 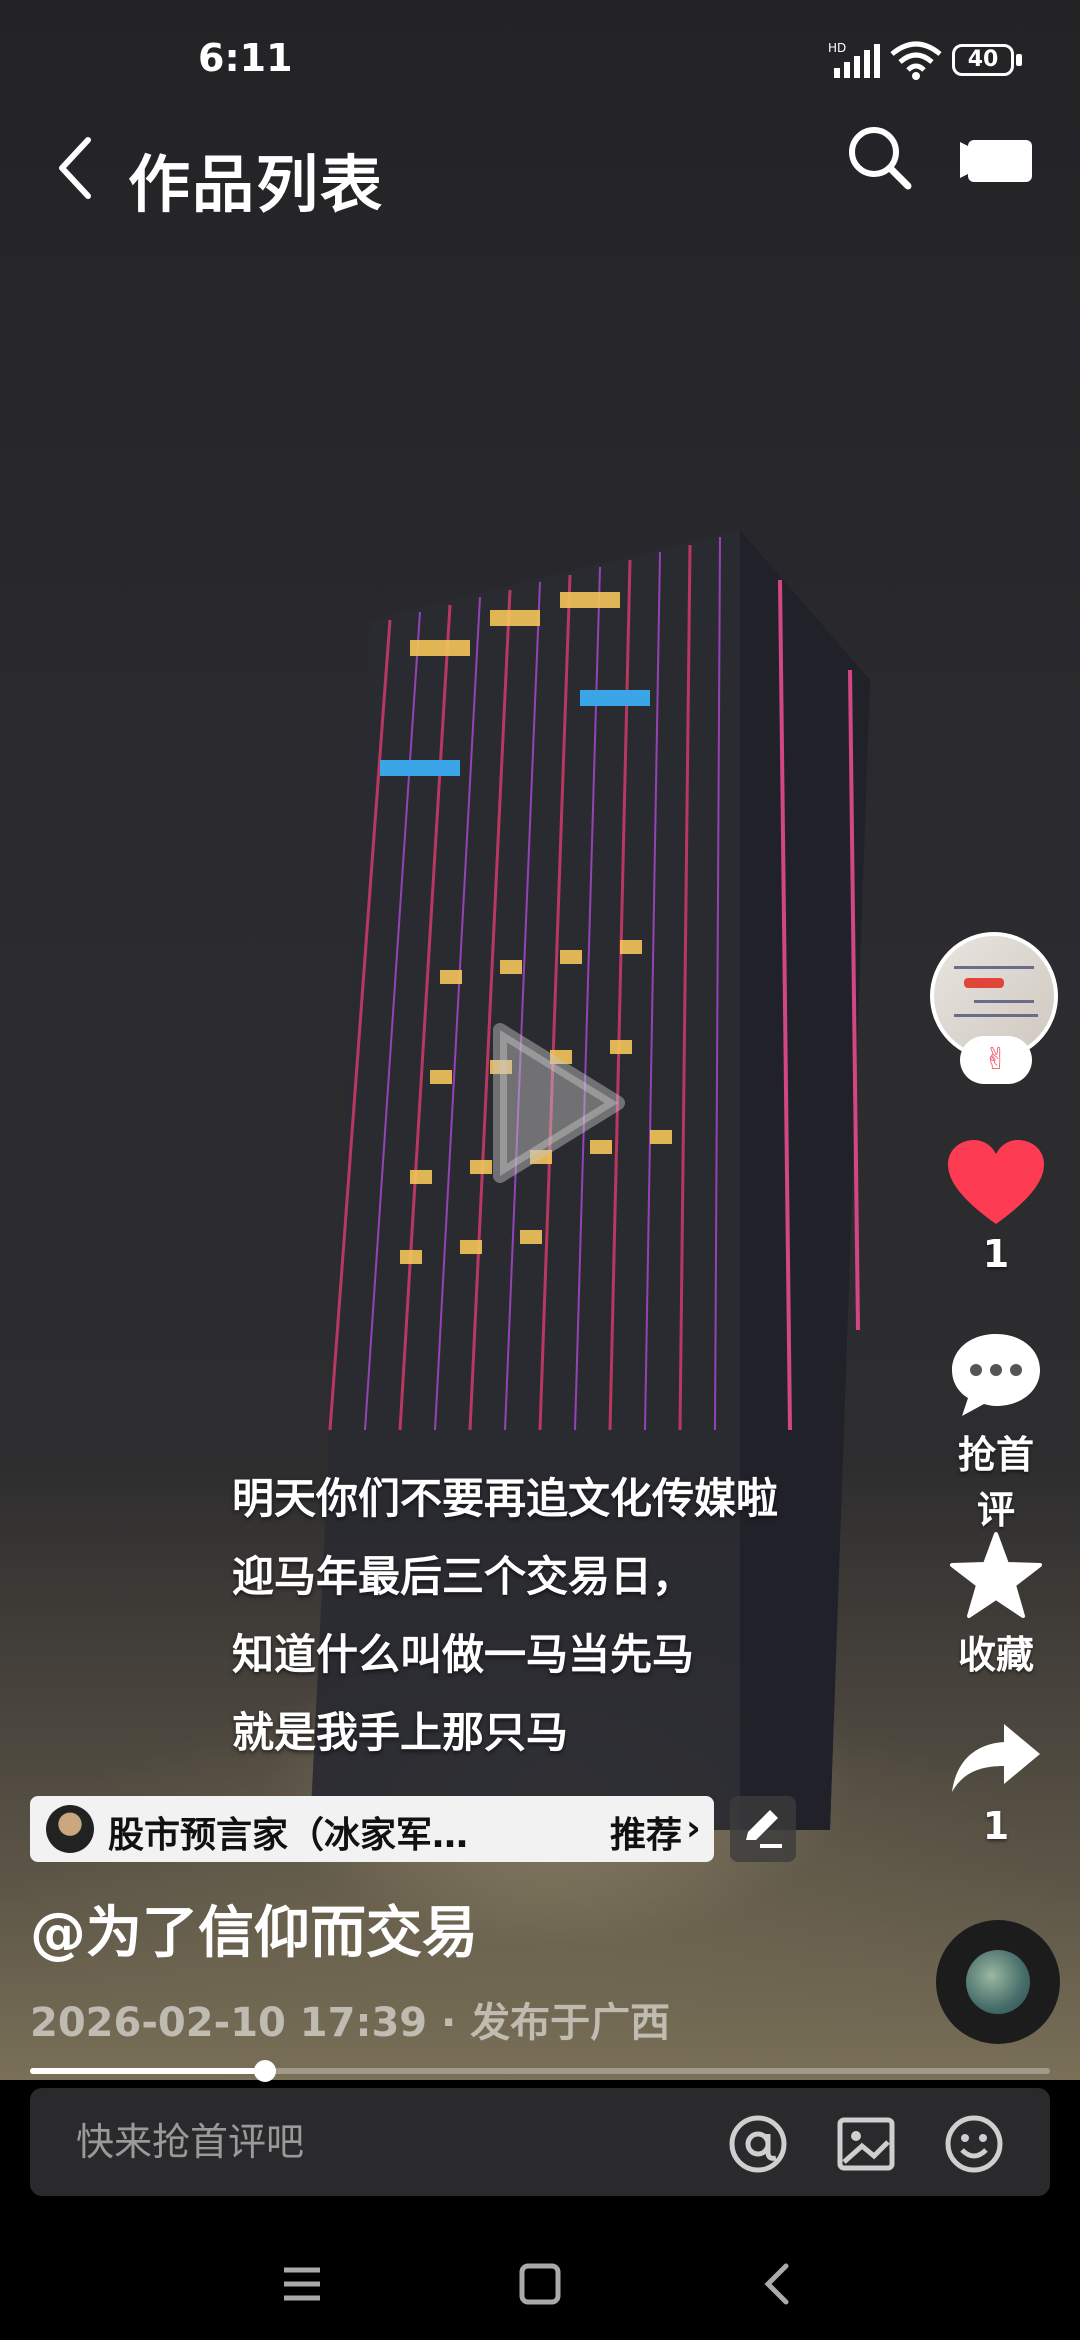 I want to click on share-button: 1, so click(x=996, y=1784).